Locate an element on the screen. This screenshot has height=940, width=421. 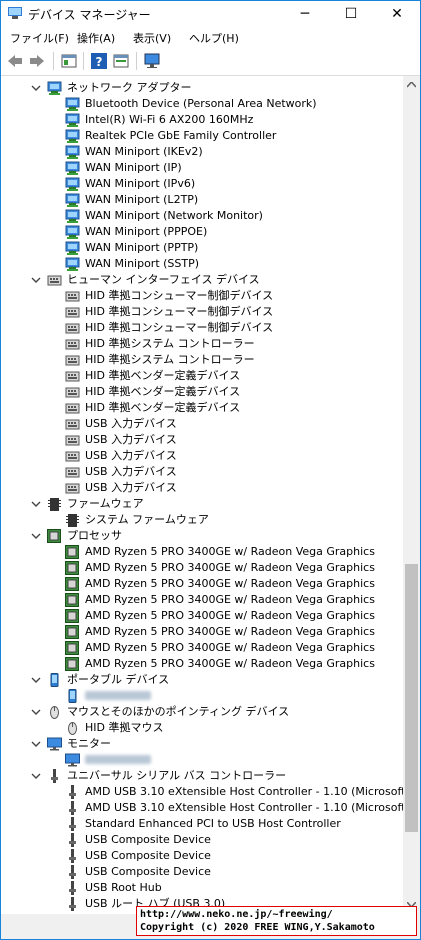
forward-icon is located at coordinates (37, 61).